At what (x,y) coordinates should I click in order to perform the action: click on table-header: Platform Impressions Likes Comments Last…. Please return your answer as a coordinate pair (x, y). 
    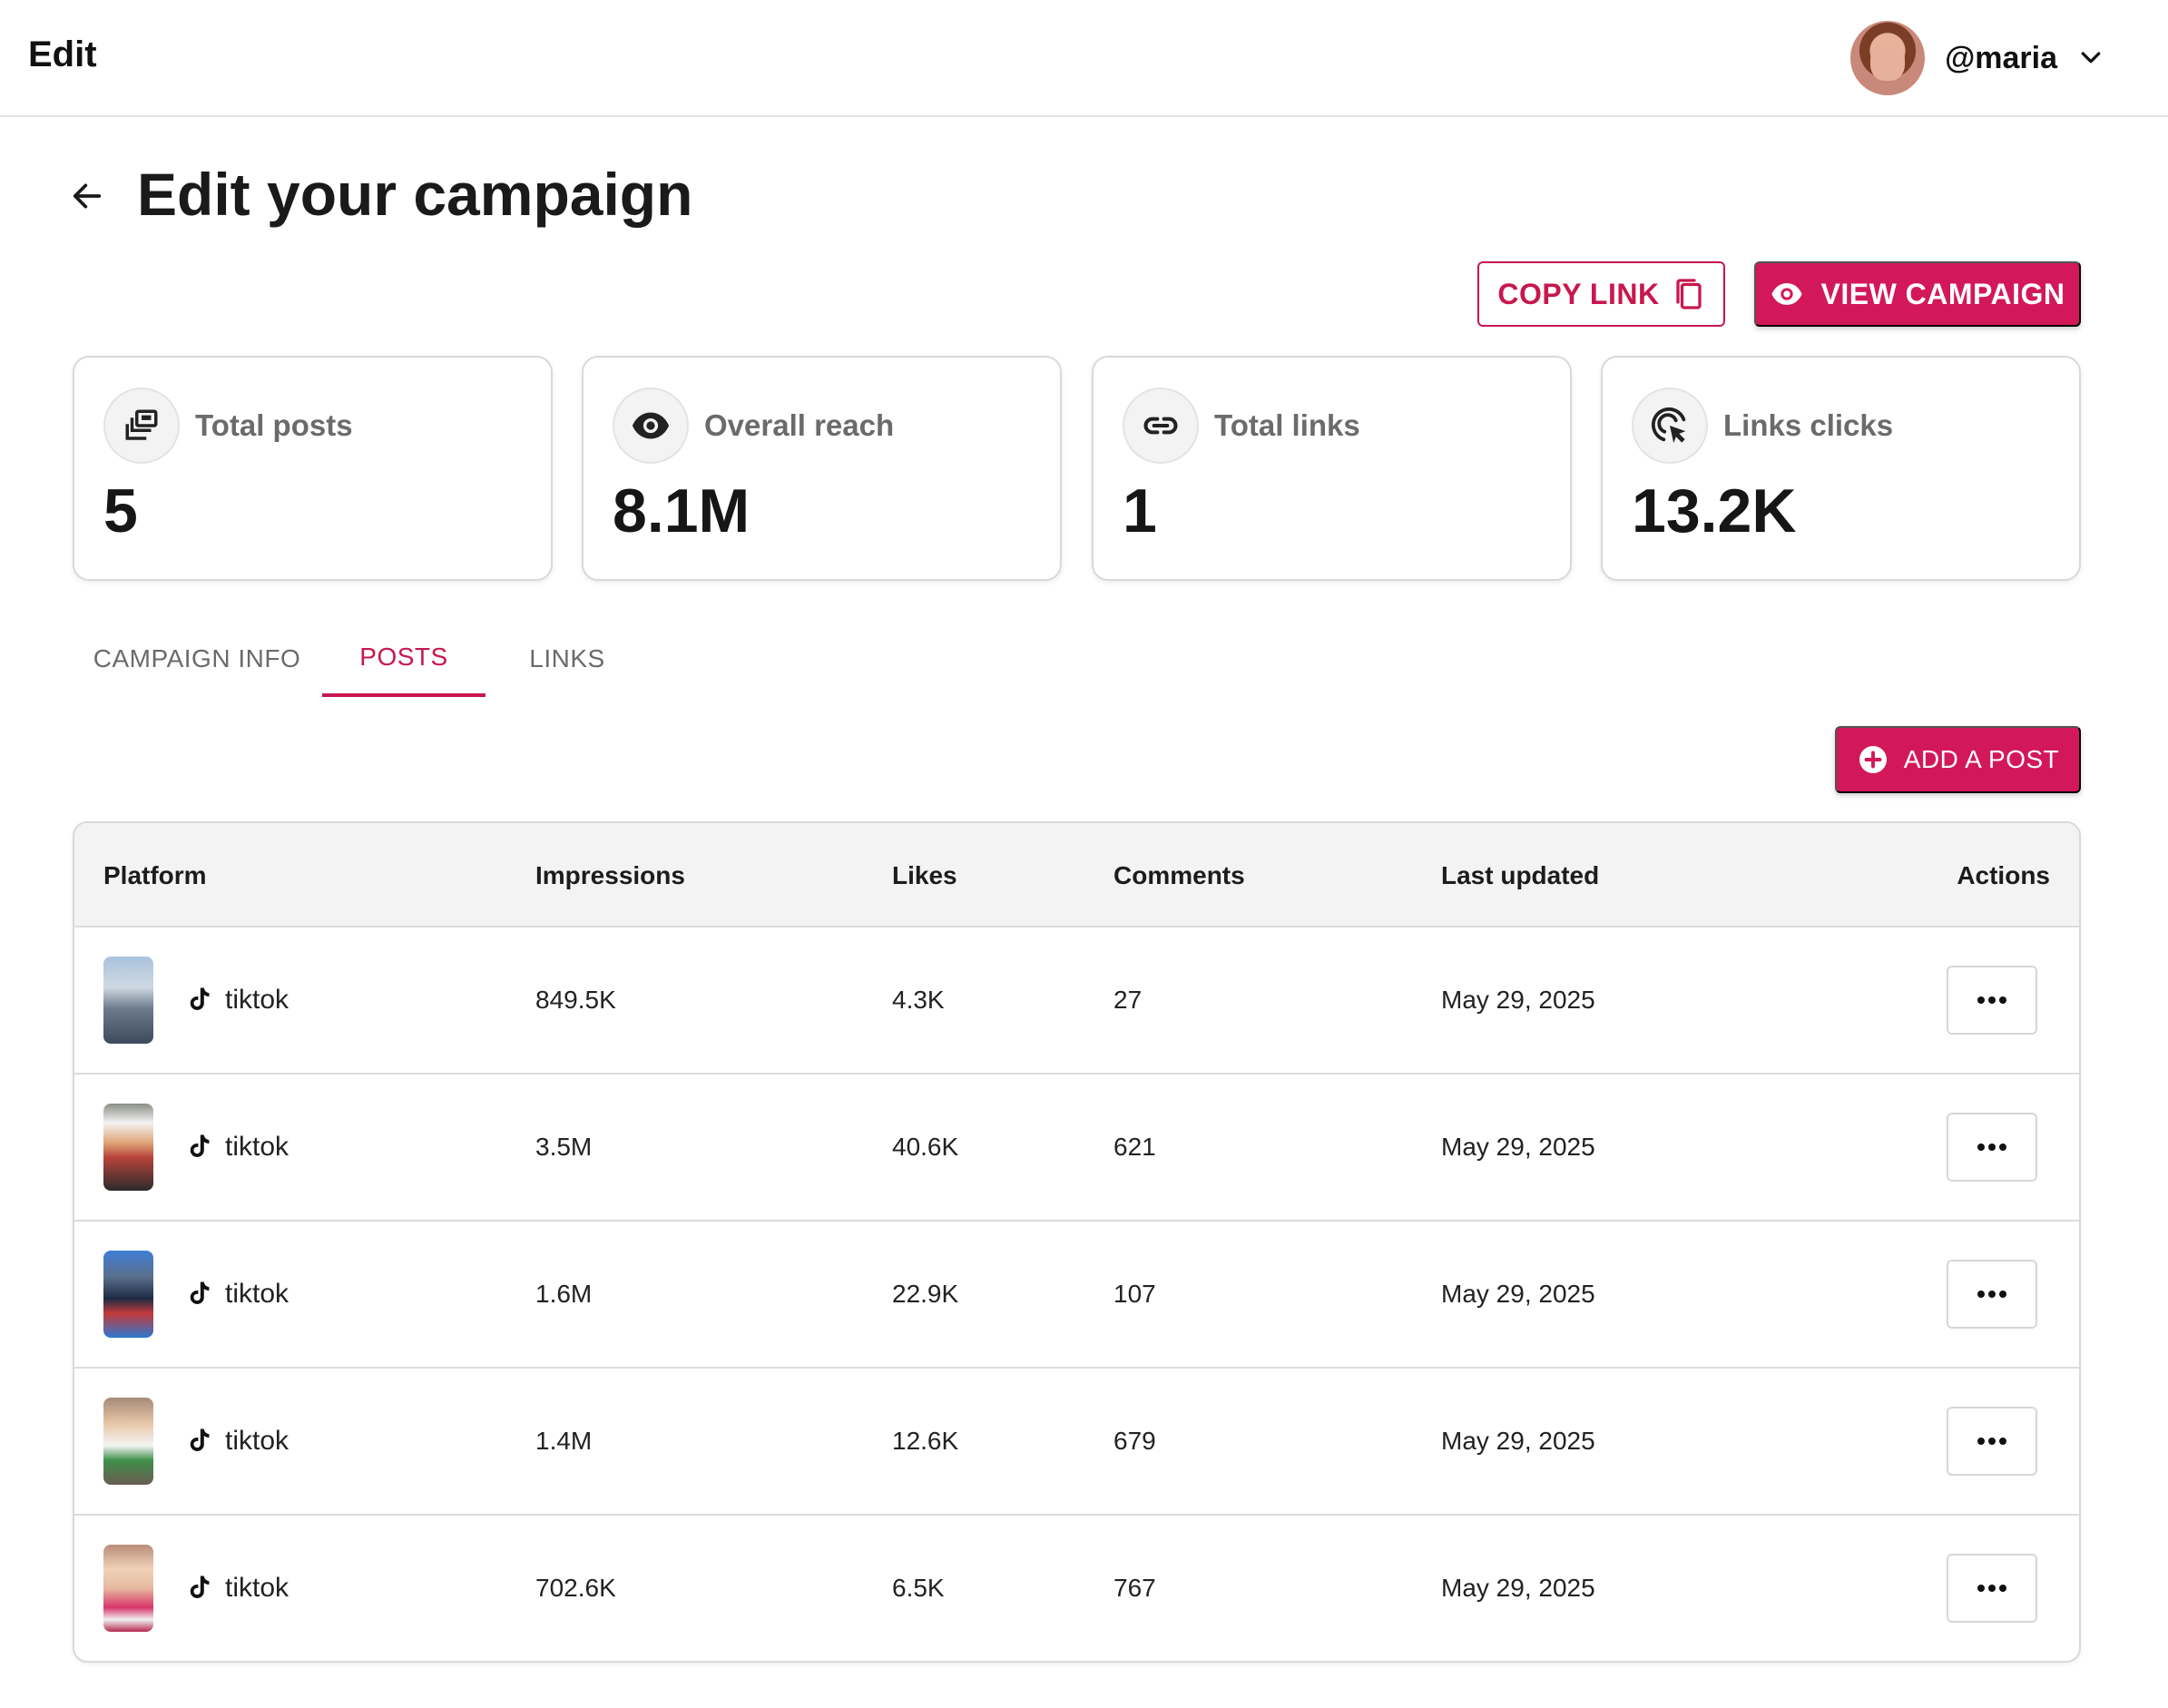
    Looking at the image, I should click on (1076, 875).